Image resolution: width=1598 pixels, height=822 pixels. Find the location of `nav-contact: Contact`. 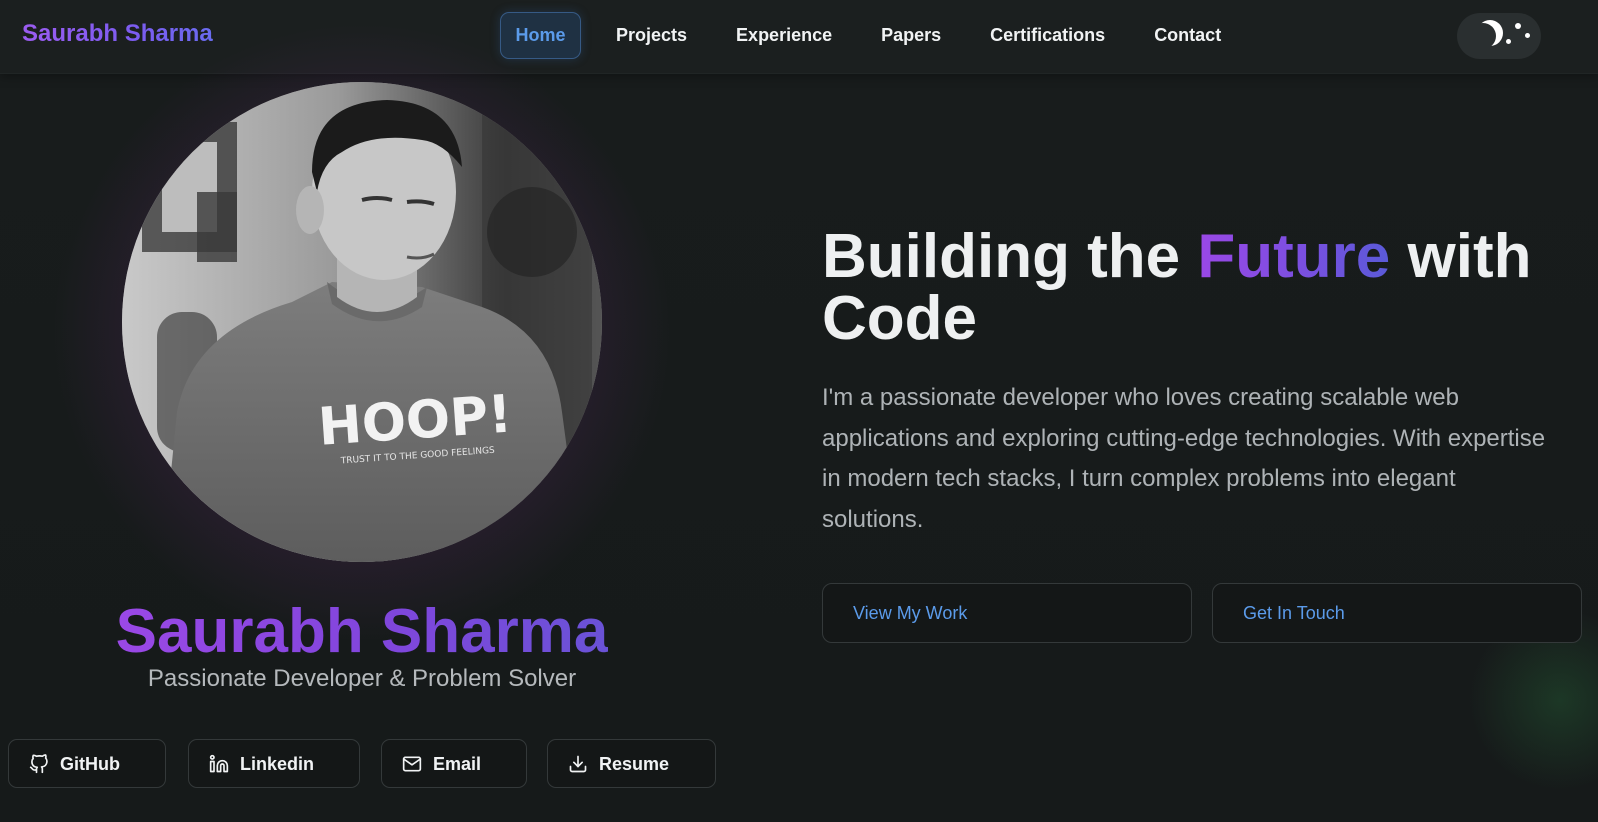

nav-contact: Contact is located at coordinates (1187, 35).